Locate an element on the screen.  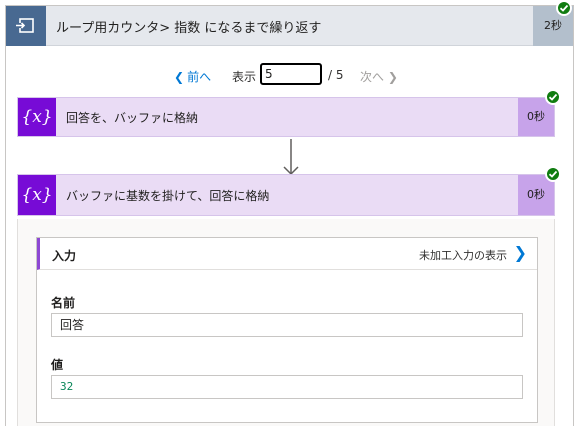
field-label-value: 値 is located at coordinates (57, 365).